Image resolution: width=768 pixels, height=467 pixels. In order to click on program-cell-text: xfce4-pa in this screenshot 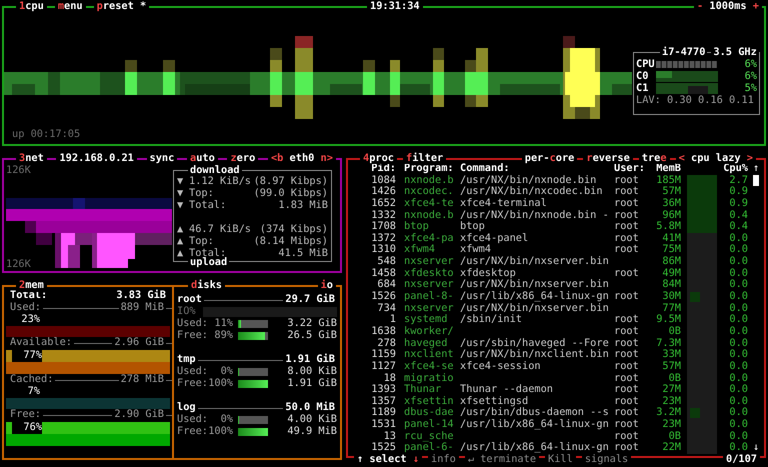, I will do `click(429, 238)`.